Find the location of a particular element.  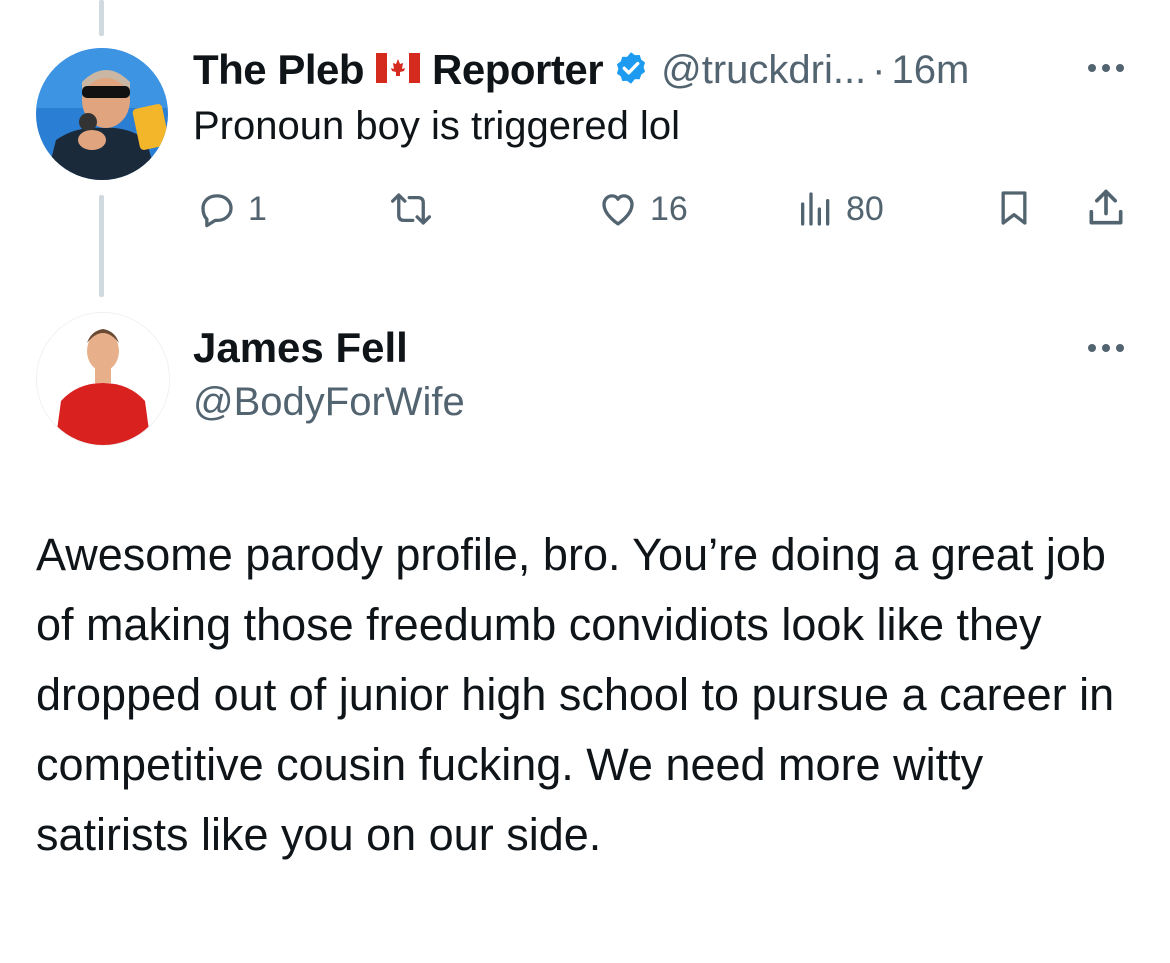

parent-tweet-header: The Pleb Reporter @truckdri... · 16m is located at coordinates (581, 70).